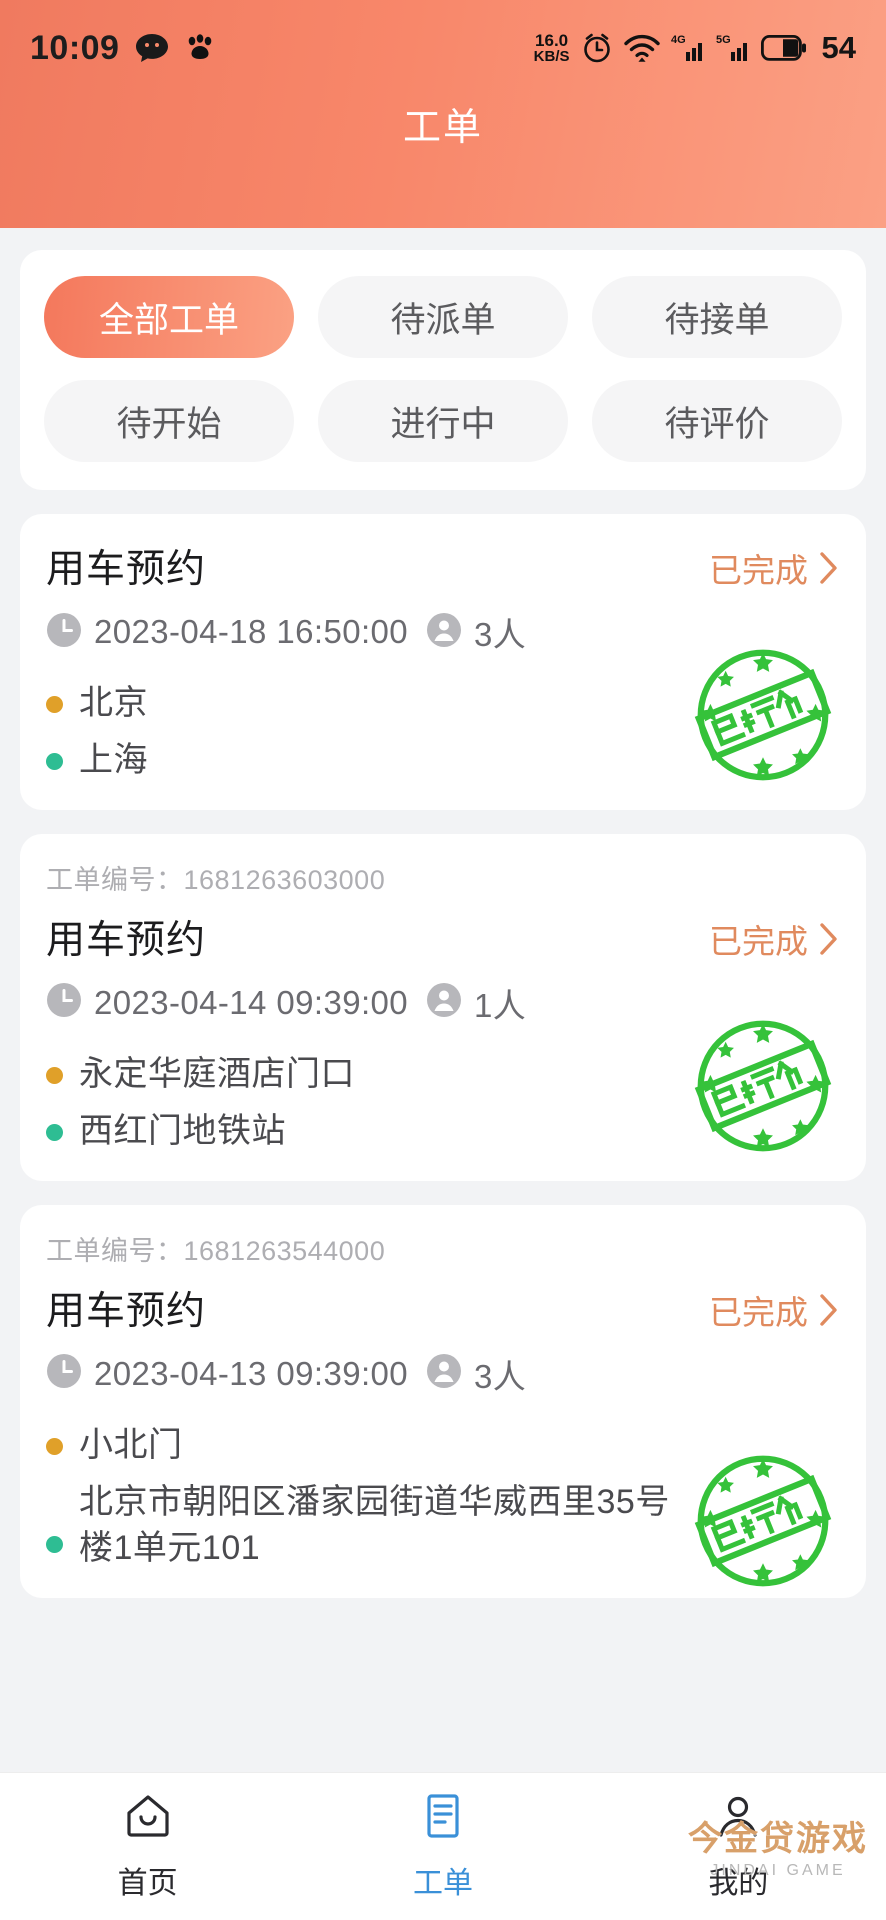 The height and width of the screenshot is (1920, 886). I want to click on start-location-text: 北京, so click(113, 703).